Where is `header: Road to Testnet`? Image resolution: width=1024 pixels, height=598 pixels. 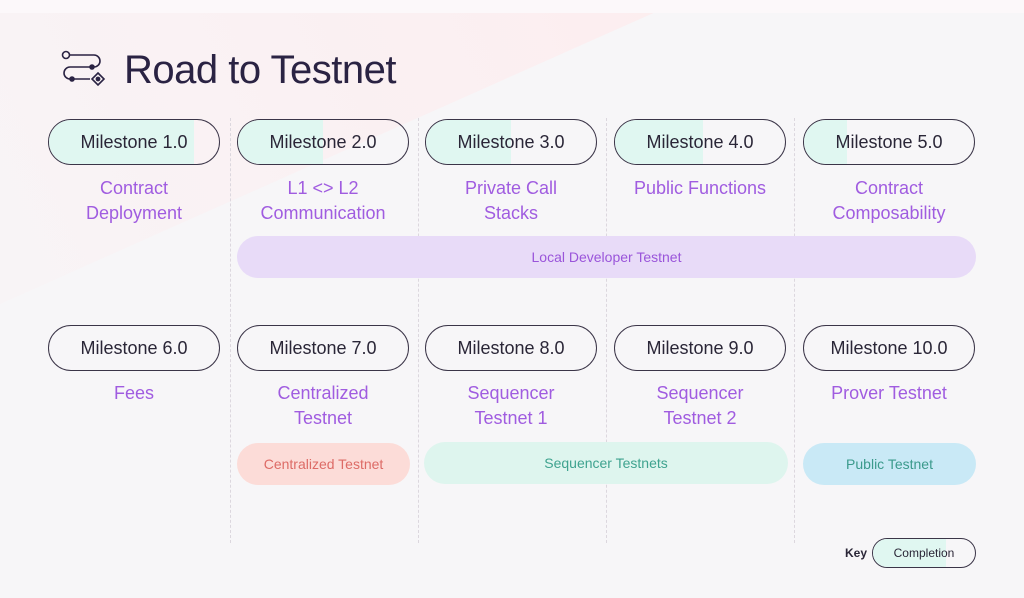
header: Road to Testnet is located at coordinates (228, 70).